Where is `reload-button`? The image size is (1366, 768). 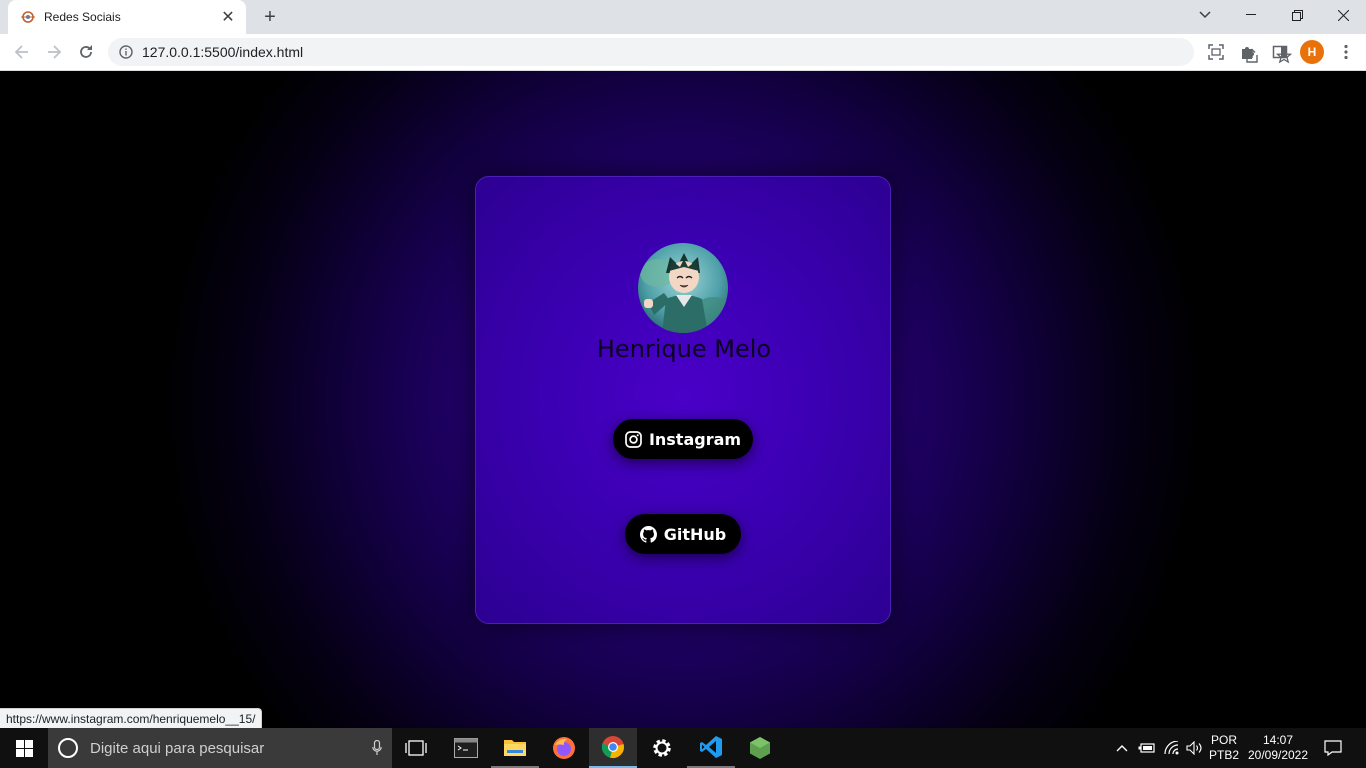
reload-button is located at coordinates (86, 52).